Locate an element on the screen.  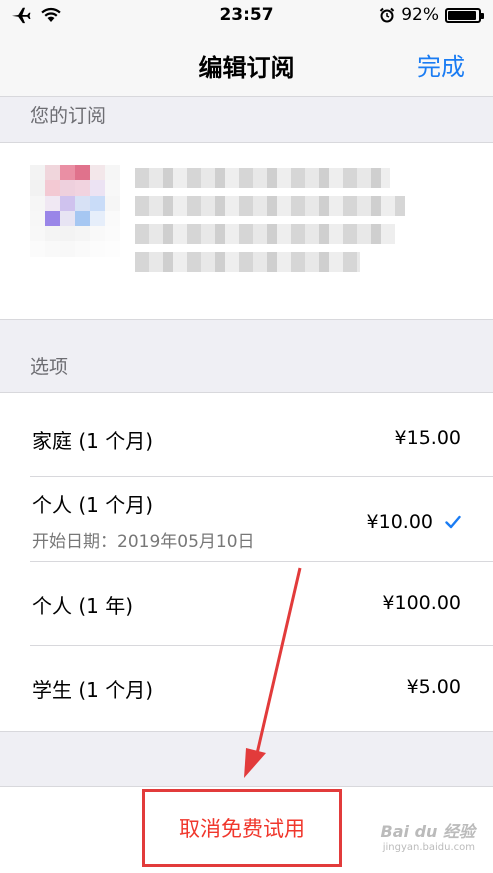
watermark-url: jingyan.baidu.com is located at coordinates (428, 847).